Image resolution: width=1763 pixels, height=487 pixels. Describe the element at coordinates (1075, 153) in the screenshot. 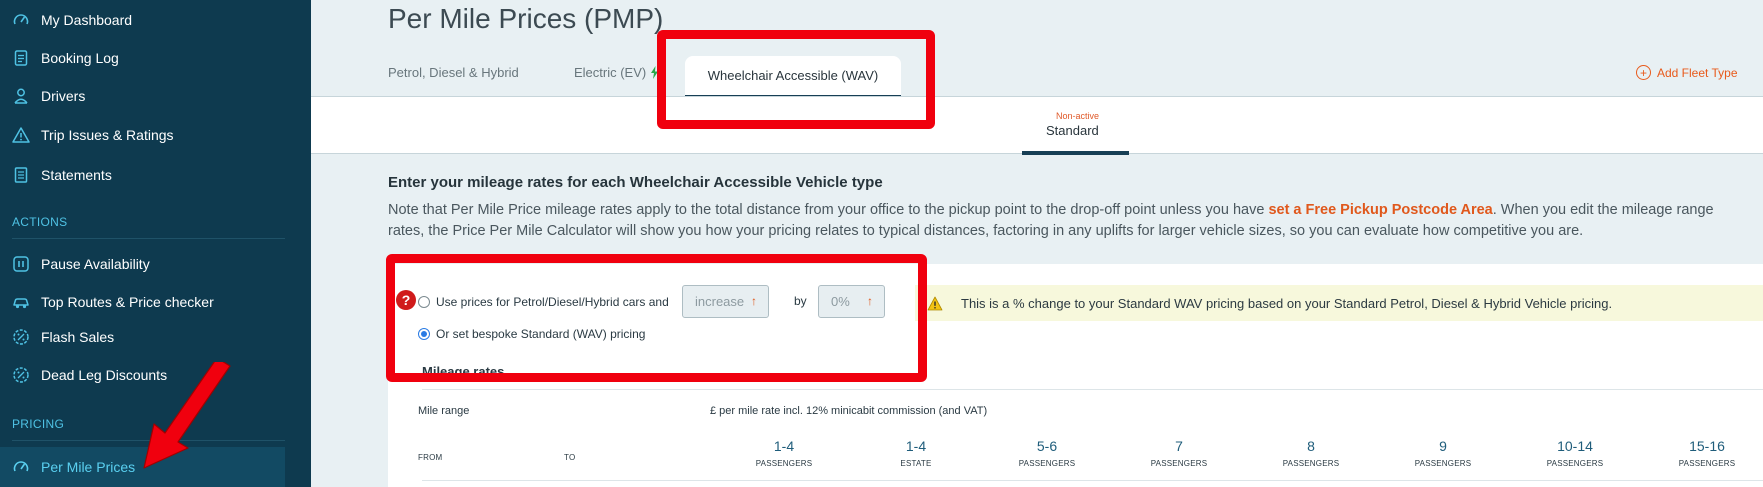

I see `subtab-active-indicator` at that location.